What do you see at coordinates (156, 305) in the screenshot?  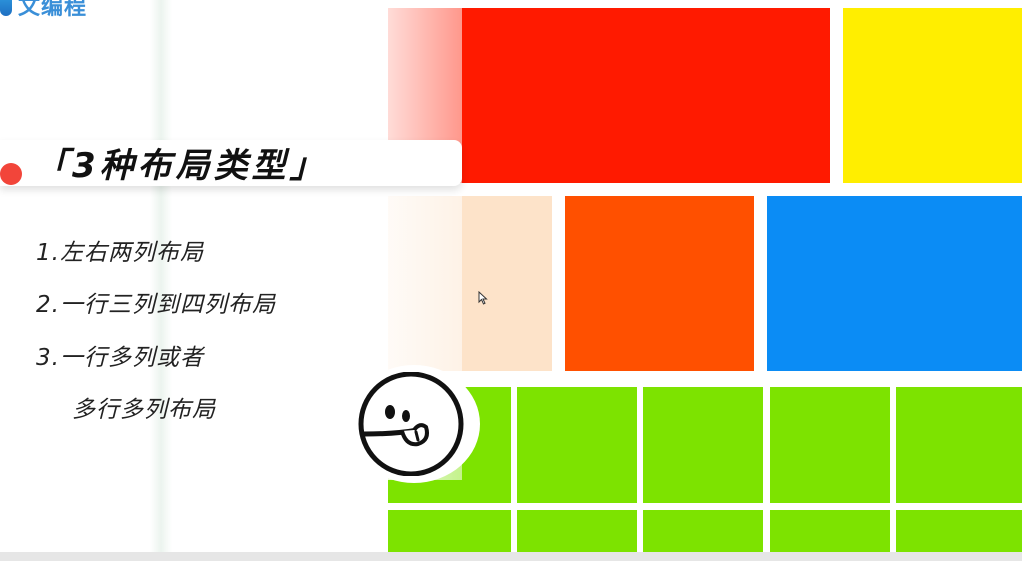 I see `list-item: 2.一行三列到四列布局` at bounding box center [156, 305].